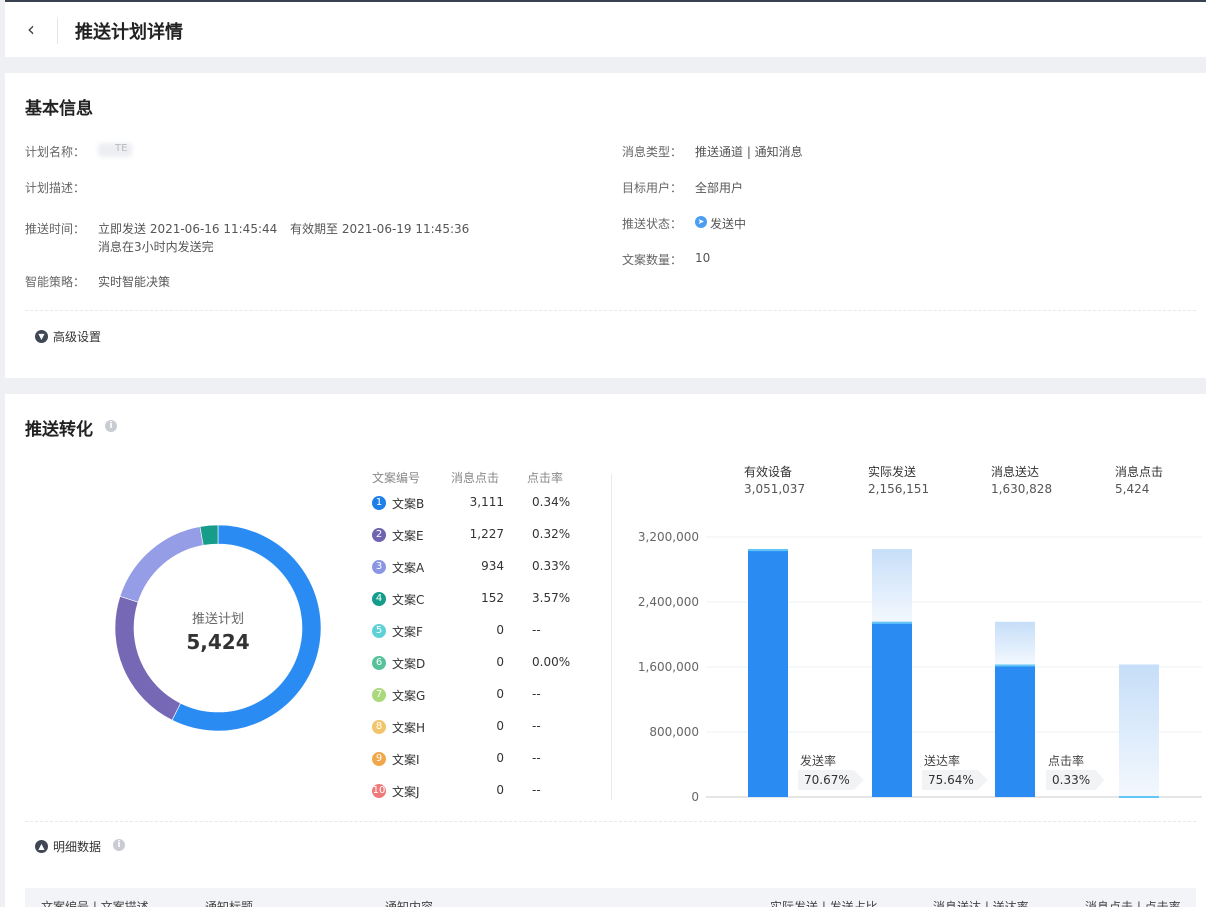 The image size is (1206, 907). Describe the element at coordinates (703, 258) in the screenshot. I see `copy-count-value: 10` at that location.